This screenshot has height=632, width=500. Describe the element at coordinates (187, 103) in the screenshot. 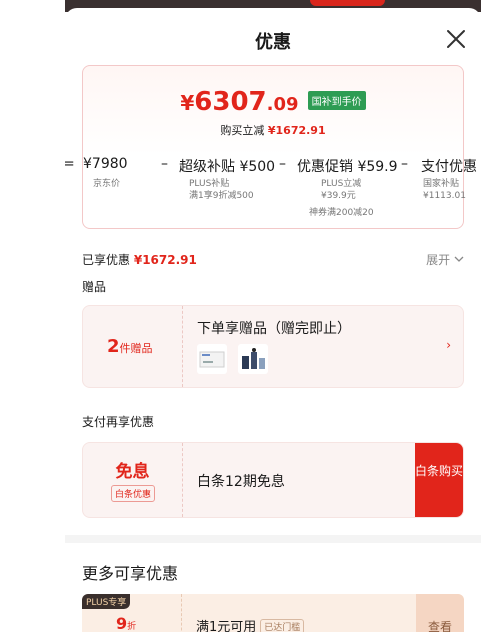

I see `price-currency: ¥` at that location.